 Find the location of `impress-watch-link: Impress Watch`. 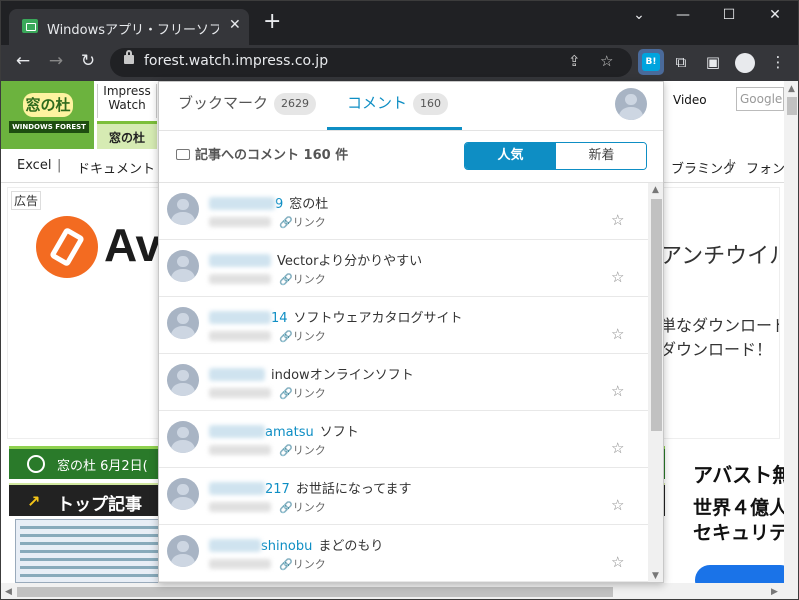

impress-watch-link: Impress Watch is located at coordinates (127, 101).